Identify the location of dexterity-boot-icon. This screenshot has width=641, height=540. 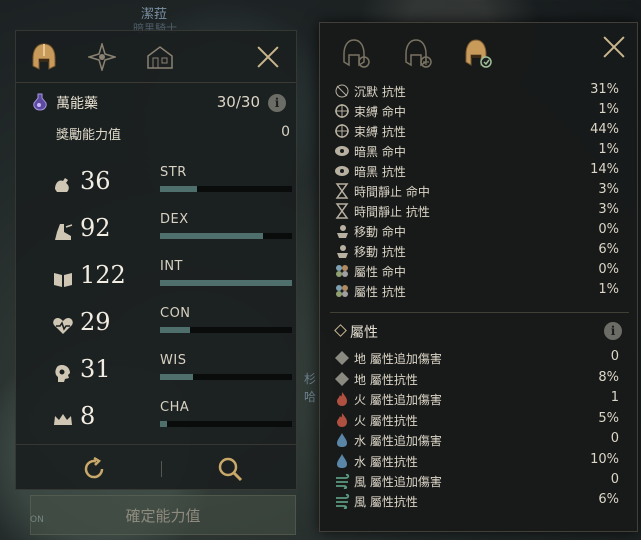
(64, 232).